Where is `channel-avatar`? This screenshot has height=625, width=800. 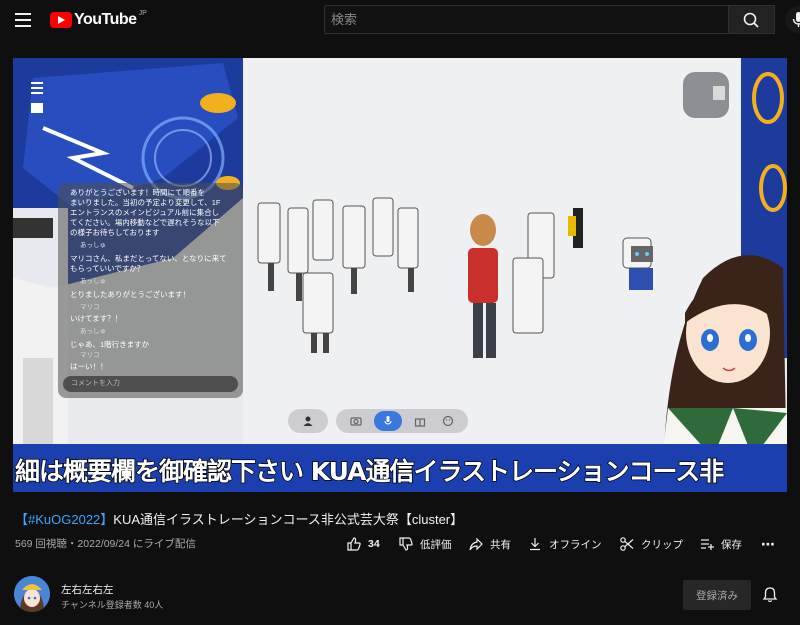 channel-avatar is located at coordinates (32, 594).